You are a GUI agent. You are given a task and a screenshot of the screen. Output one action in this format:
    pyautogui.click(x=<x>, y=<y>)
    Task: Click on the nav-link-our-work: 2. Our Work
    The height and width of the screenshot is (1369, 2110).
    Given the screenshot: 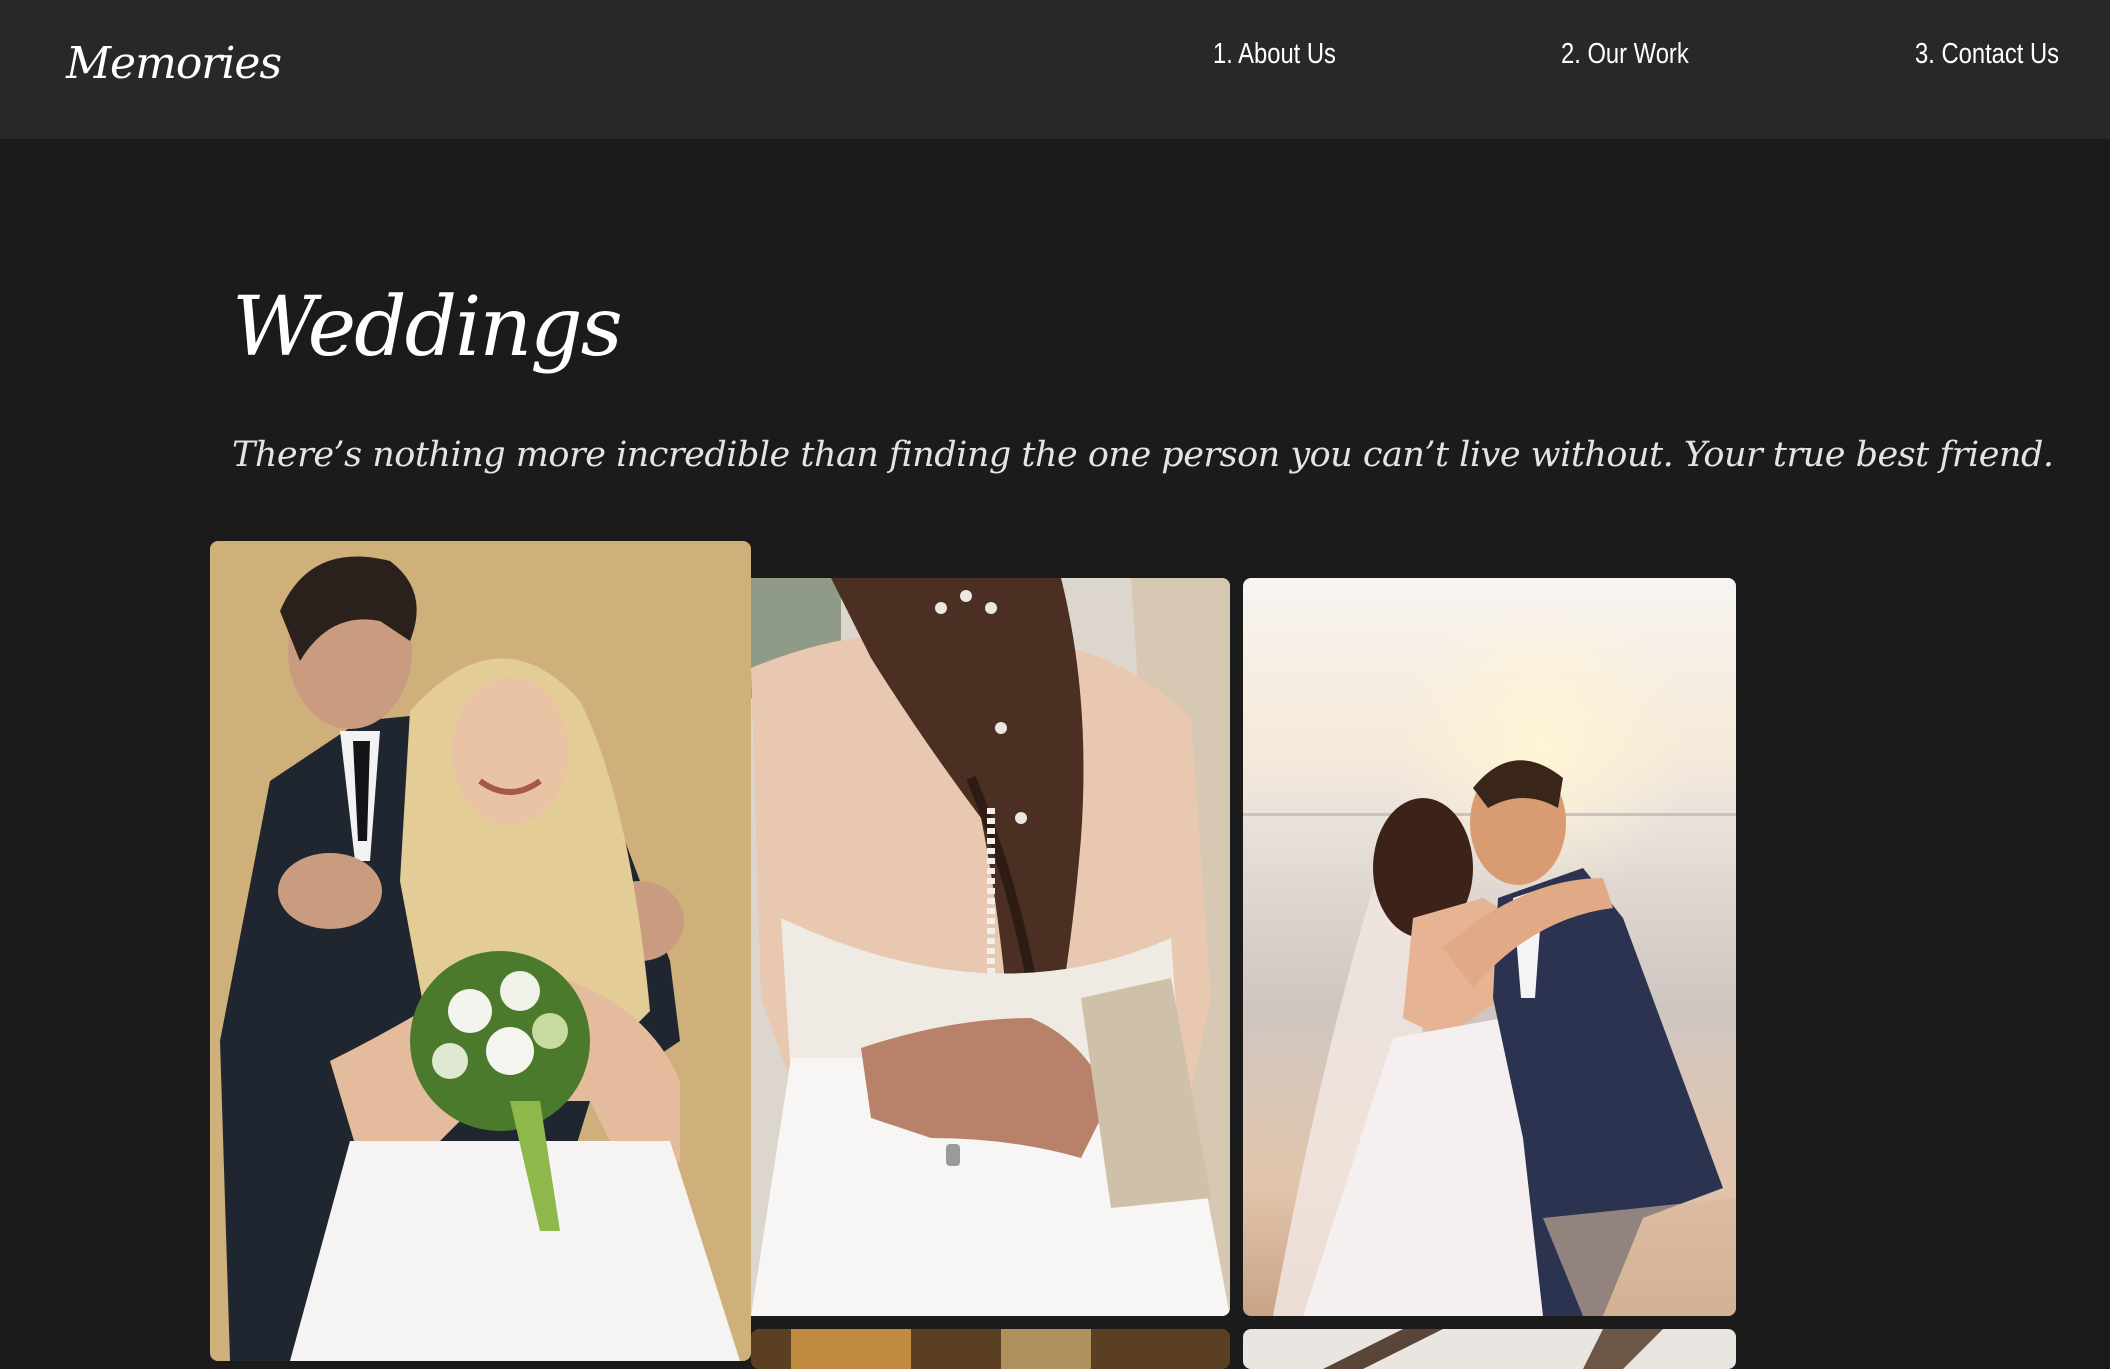 What is the action you would take?
    pyautogui.click(x=1625, y=59)
    